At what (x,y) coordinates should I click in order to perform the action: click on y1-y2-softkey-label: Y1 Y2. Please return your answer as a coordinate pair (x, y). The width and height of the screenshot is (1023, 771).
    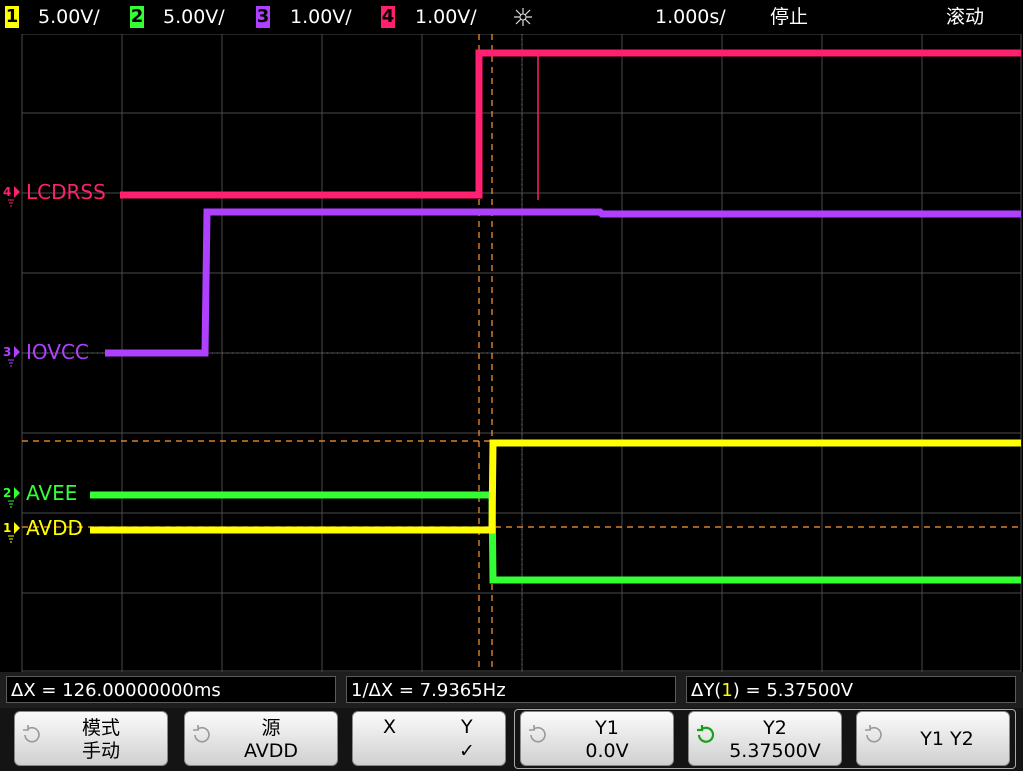
    Looking at the image, I should click on (947, 739).